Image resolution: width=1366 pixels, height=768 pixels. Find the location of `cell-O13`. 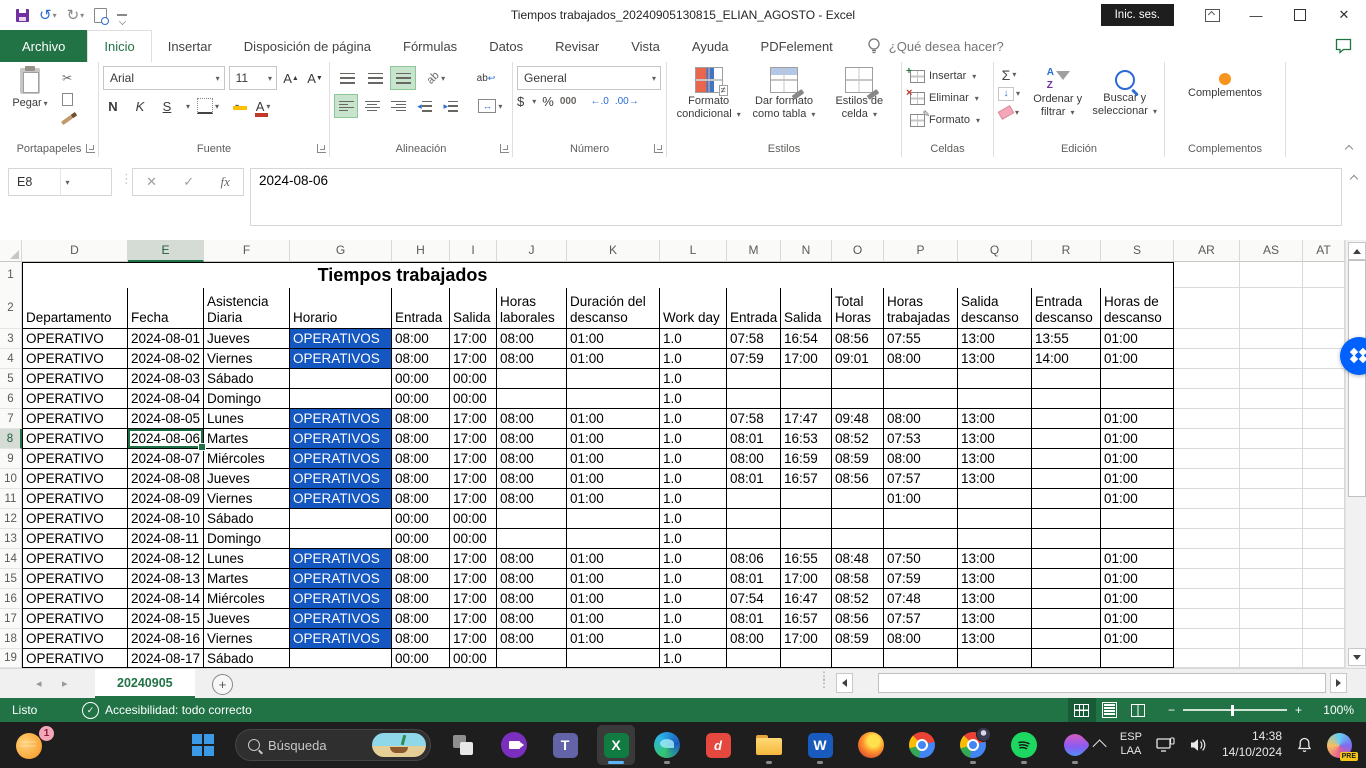

cell-O13 is located at coordinates (858, 539).